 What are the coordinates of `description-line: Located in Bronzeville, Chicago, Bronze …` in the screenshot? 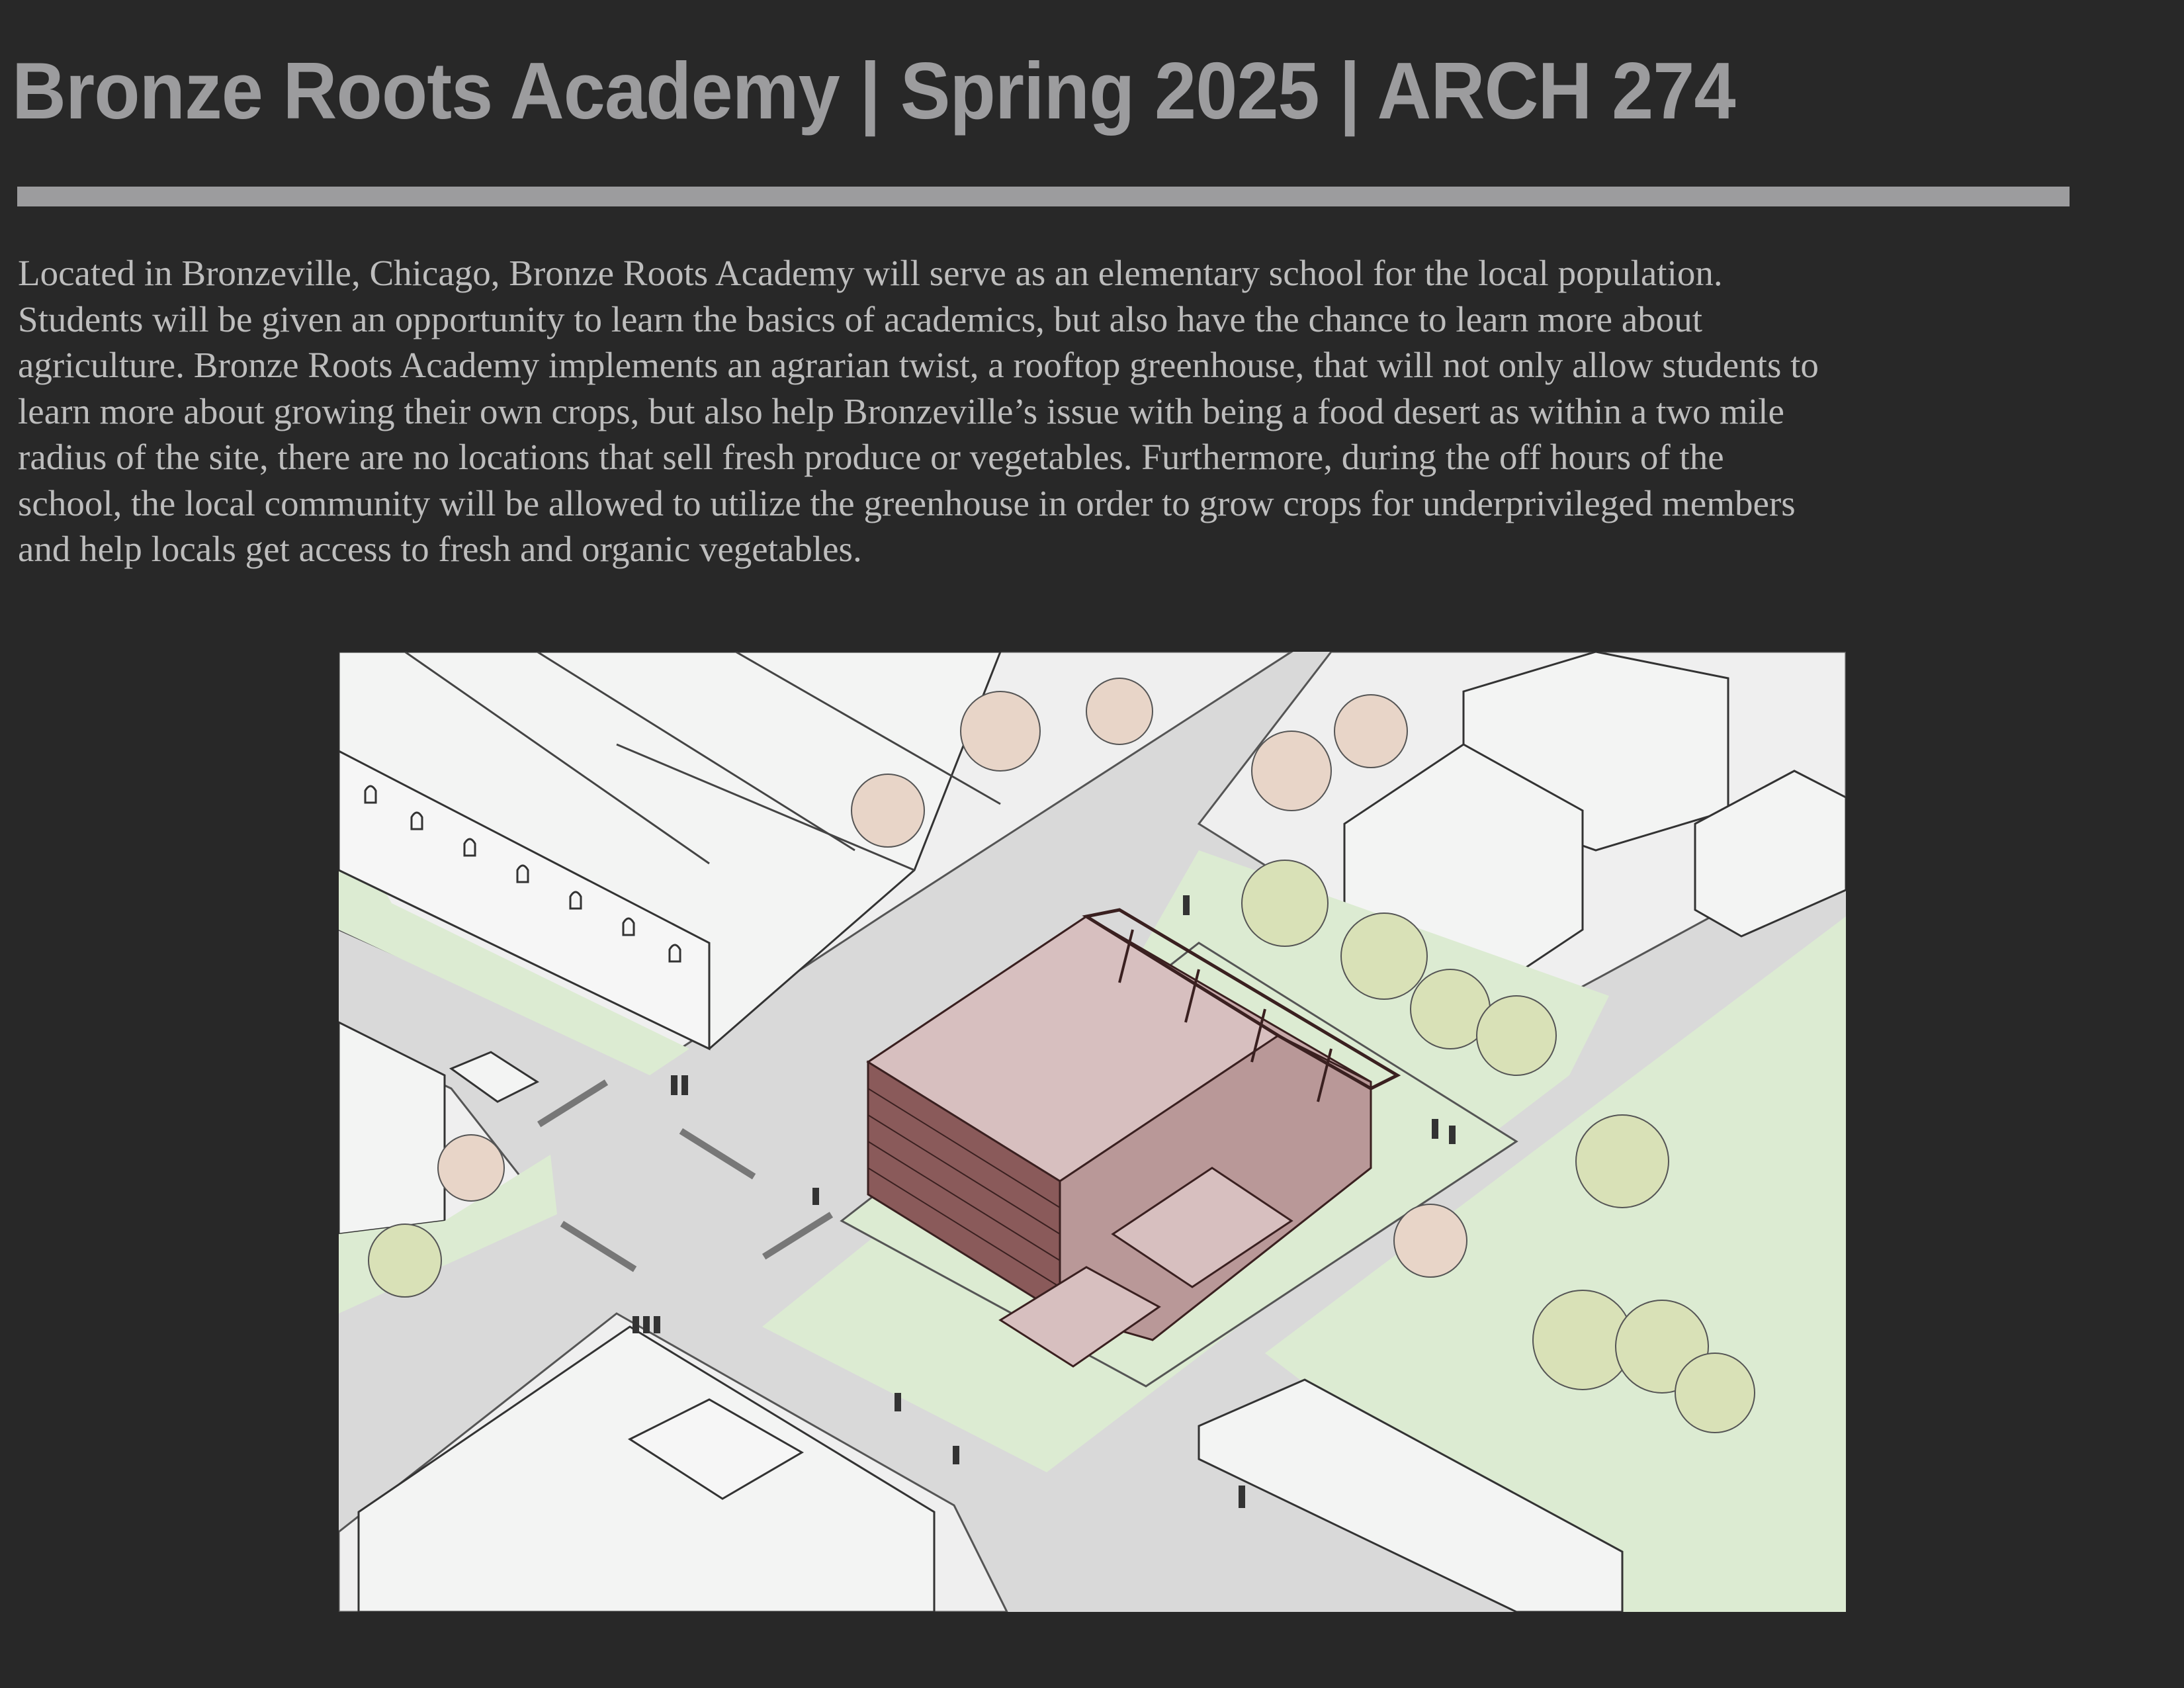 It's located at (871, 273).